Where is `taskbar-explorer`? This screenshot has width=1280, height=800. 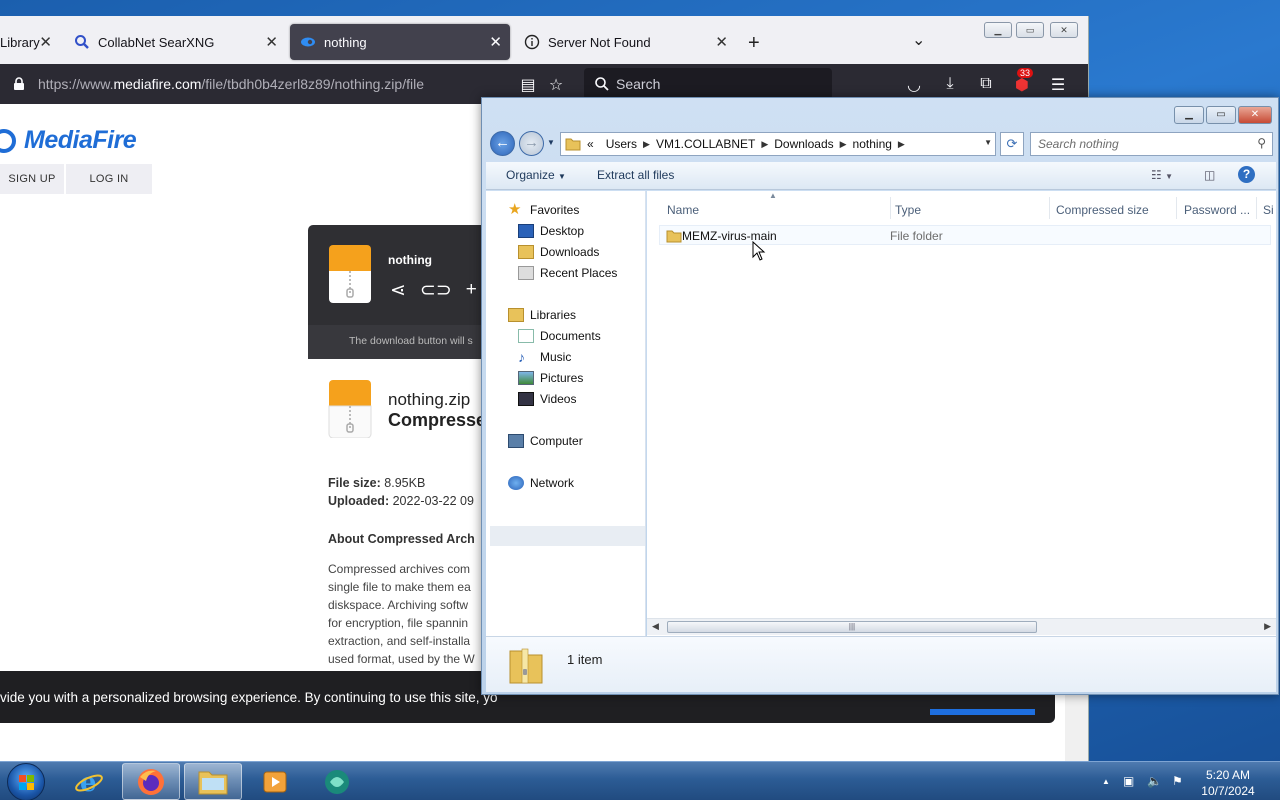
taskbar-explorer is located at coordinates (213, 781).